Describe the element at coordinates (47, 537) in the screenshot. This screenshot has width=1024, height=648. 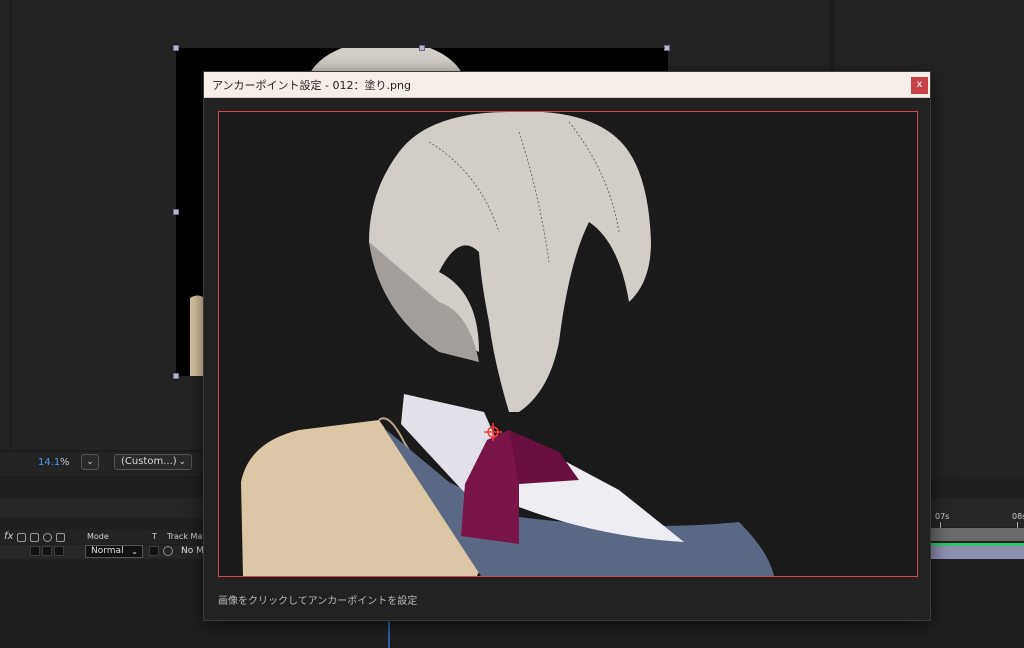
I see `adjustment-layer-icon` at that location.